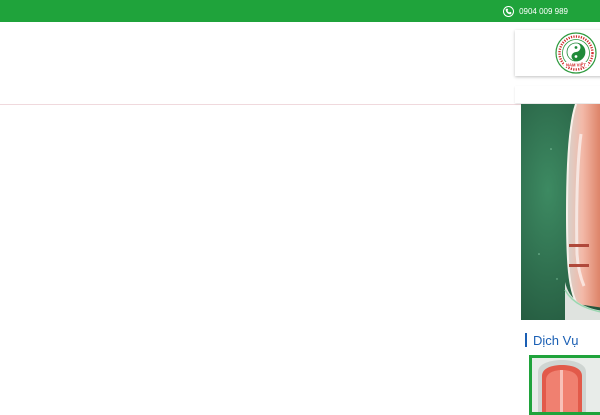 The image size is (600, 415). Describe the element at coordinates (543, 11) in the screenshot. I see `phone-number: 0904 009 989` at that location.